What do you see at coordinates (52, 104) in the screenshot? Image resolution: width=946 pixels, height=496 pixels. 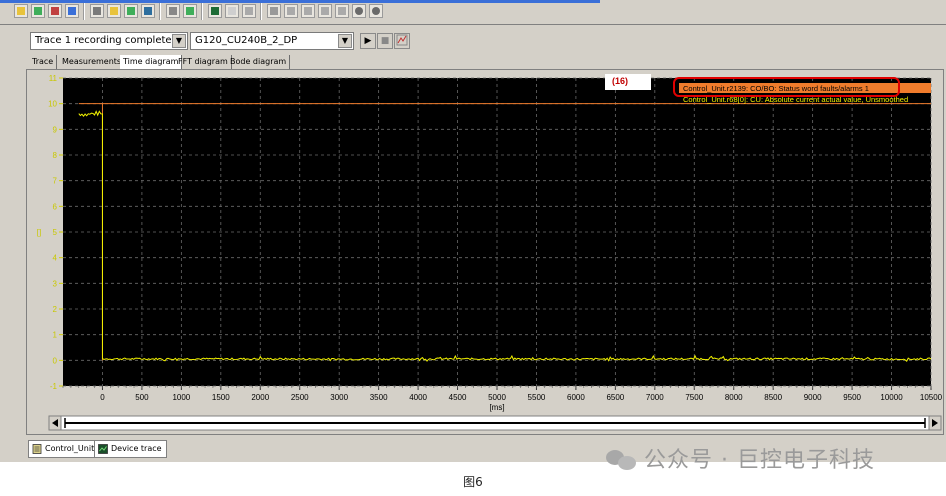 I see `y-tick-label: 10` at bounding box center [52, 104].